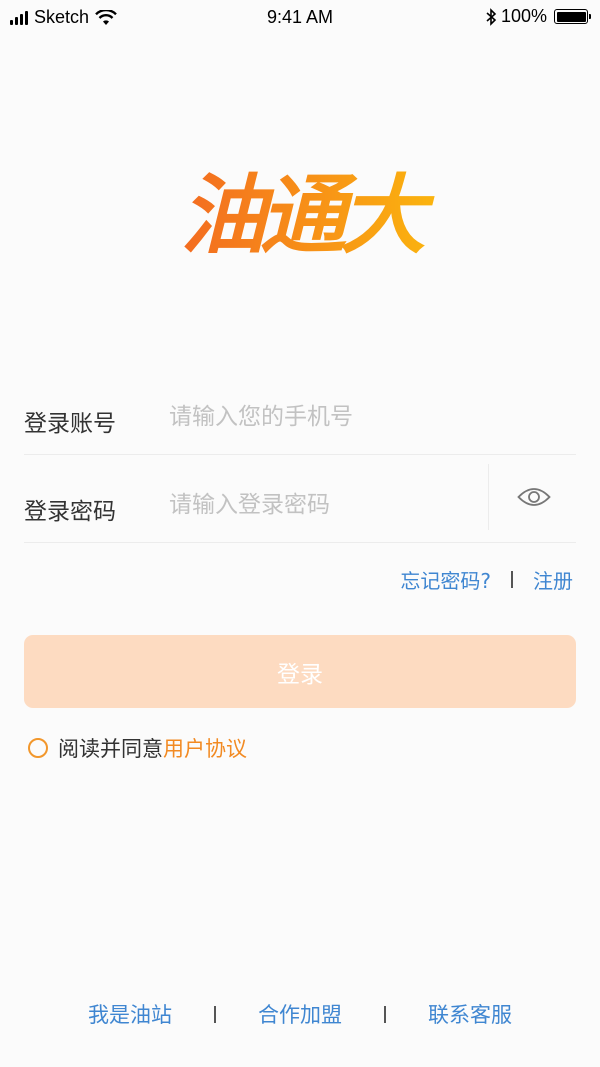  I want to click on register-link: 注册, so click(553, 579).